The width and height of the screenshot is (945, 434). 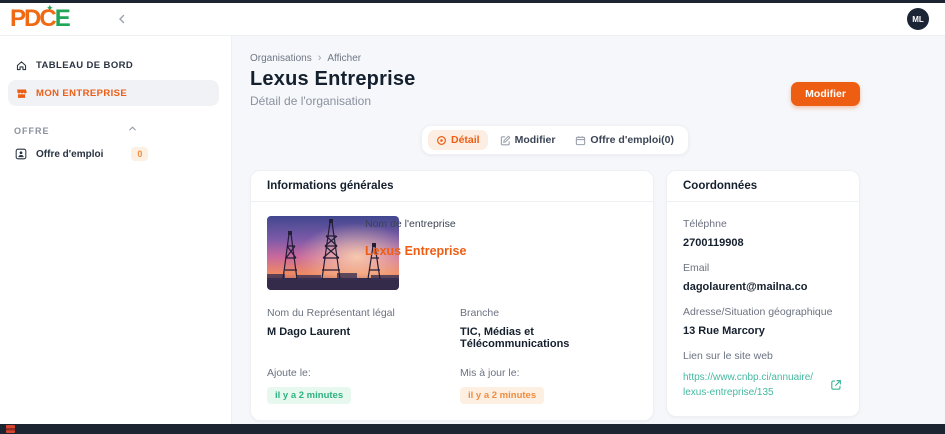 I want to click on tab-modifier: Modifier, so click(x=528, y=140).